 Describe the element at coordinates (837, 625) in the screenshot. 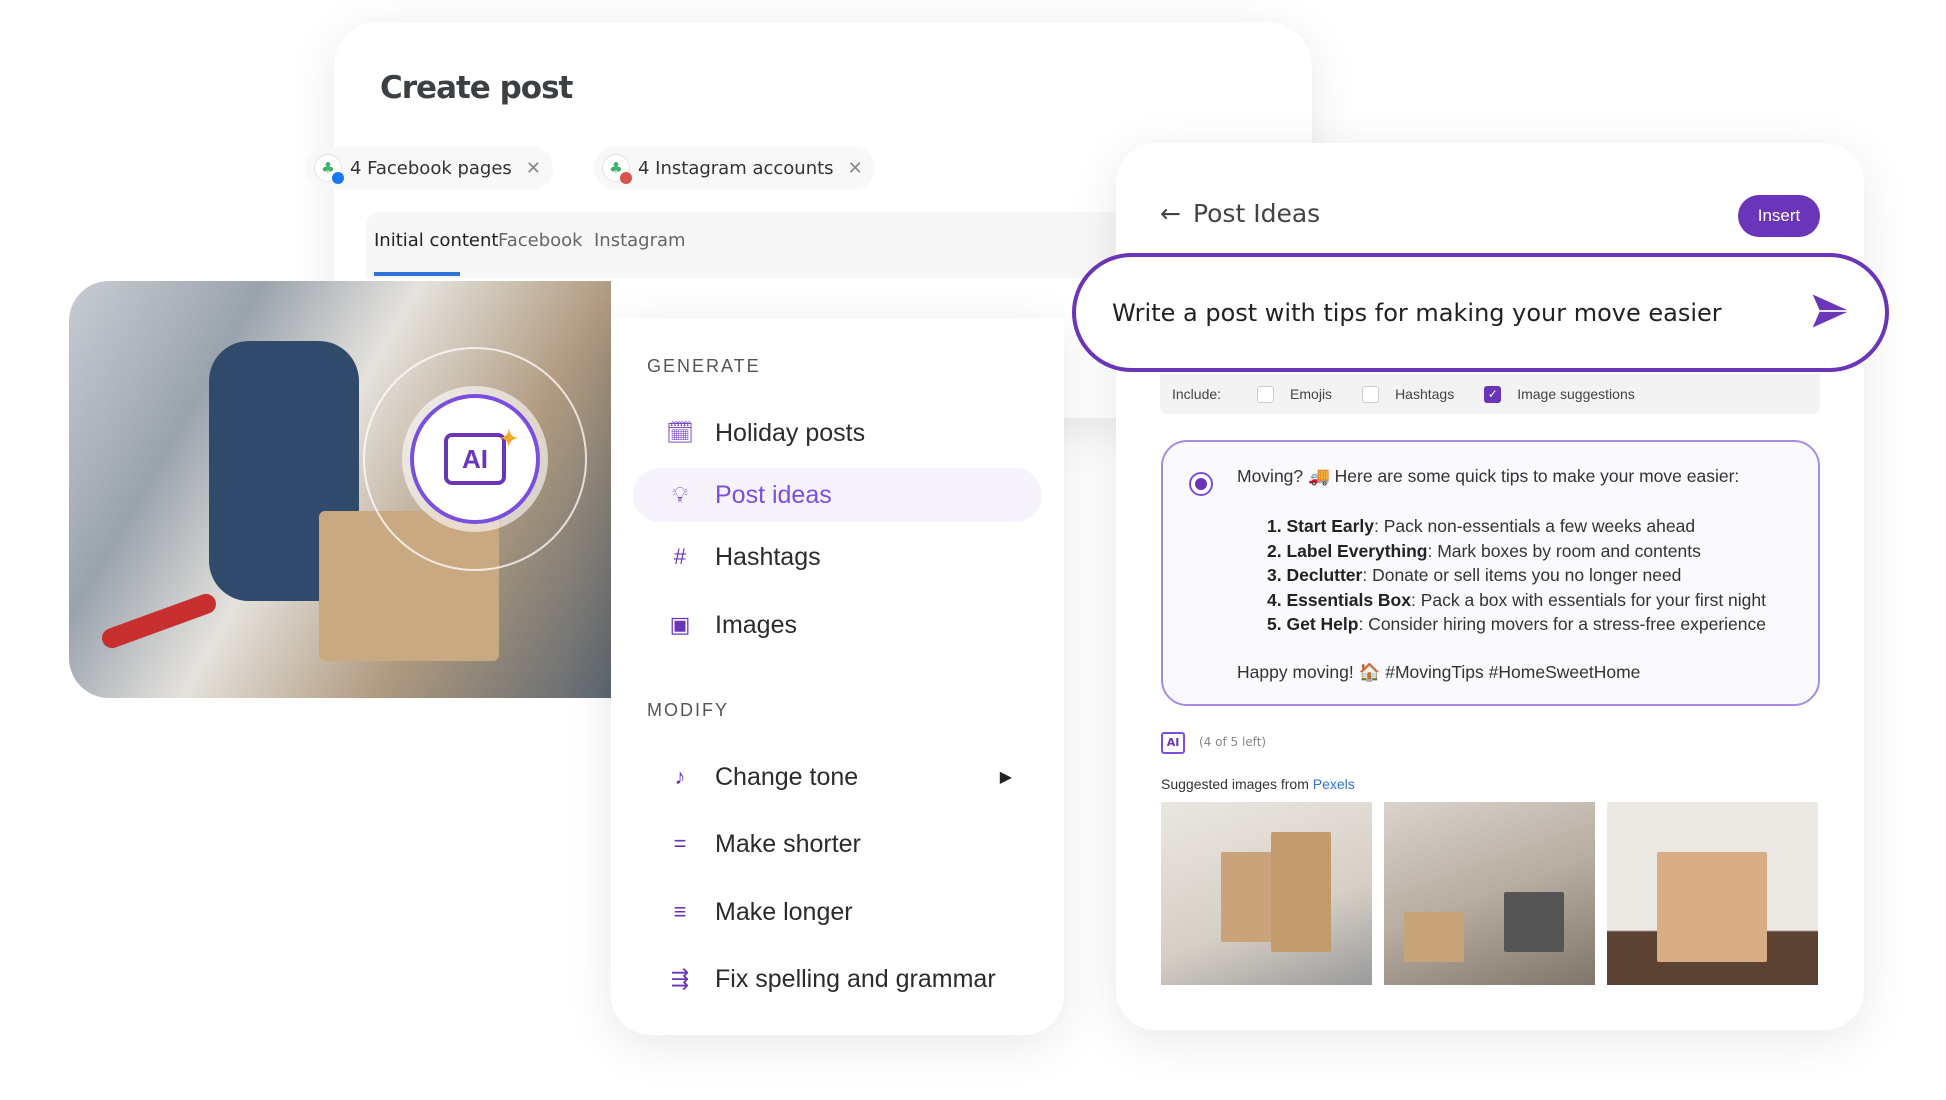

I see `menu-item-images: ▣ Images` at that location.